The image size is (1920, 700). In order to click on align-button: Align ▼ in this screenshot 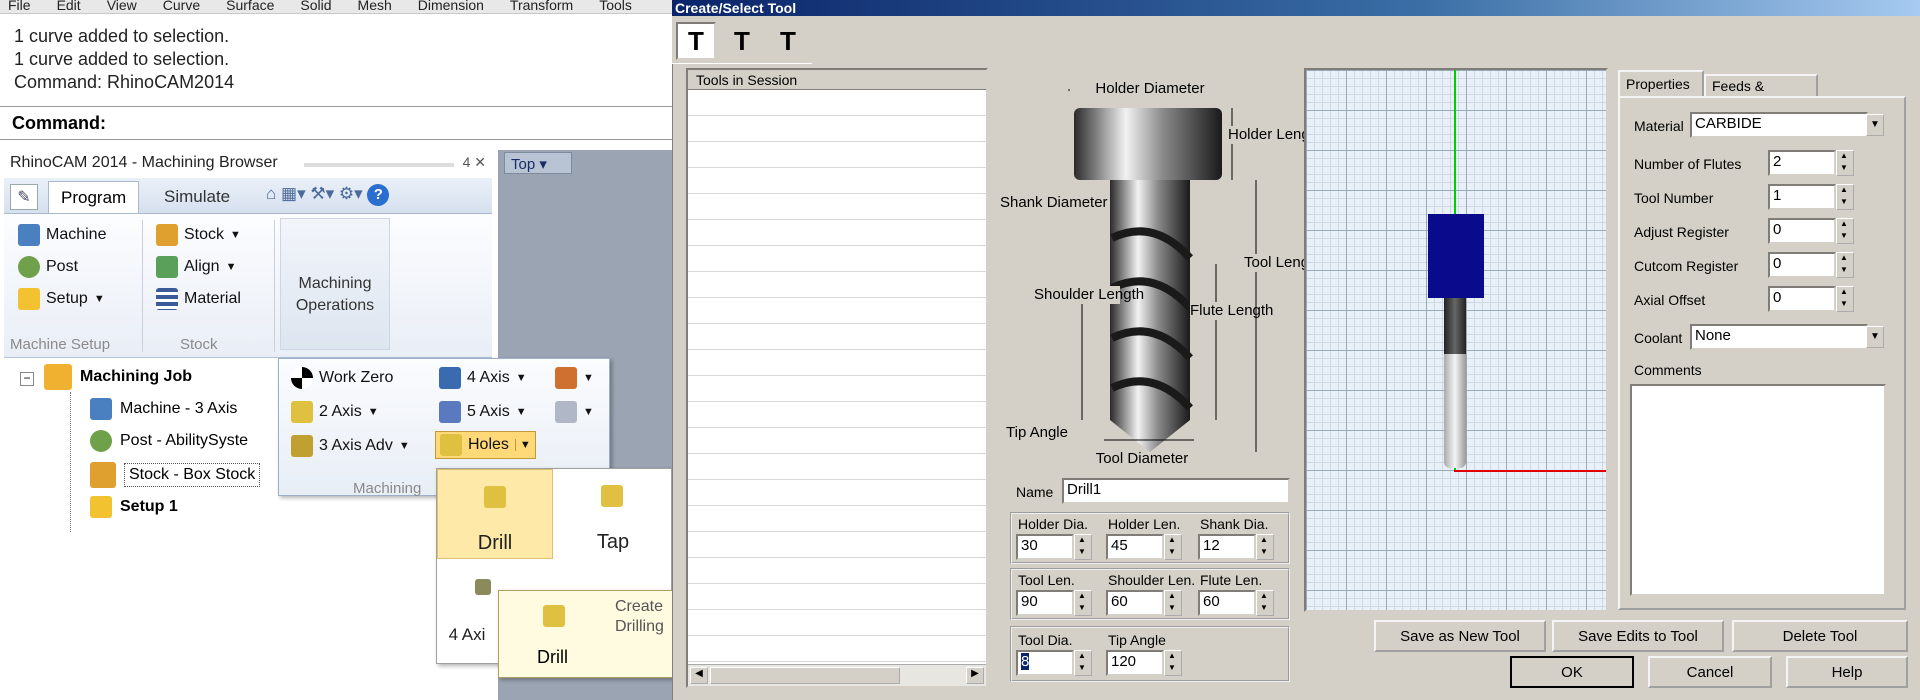, I will do `click(196, 267)`.